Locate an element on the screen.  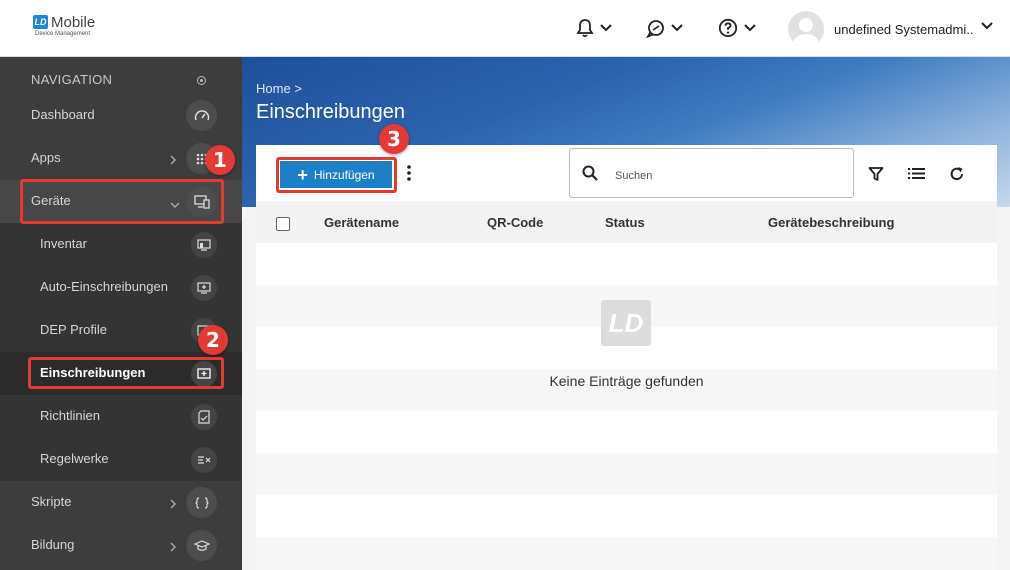
auto-enroll-icon is located at coordinates (204, 288).